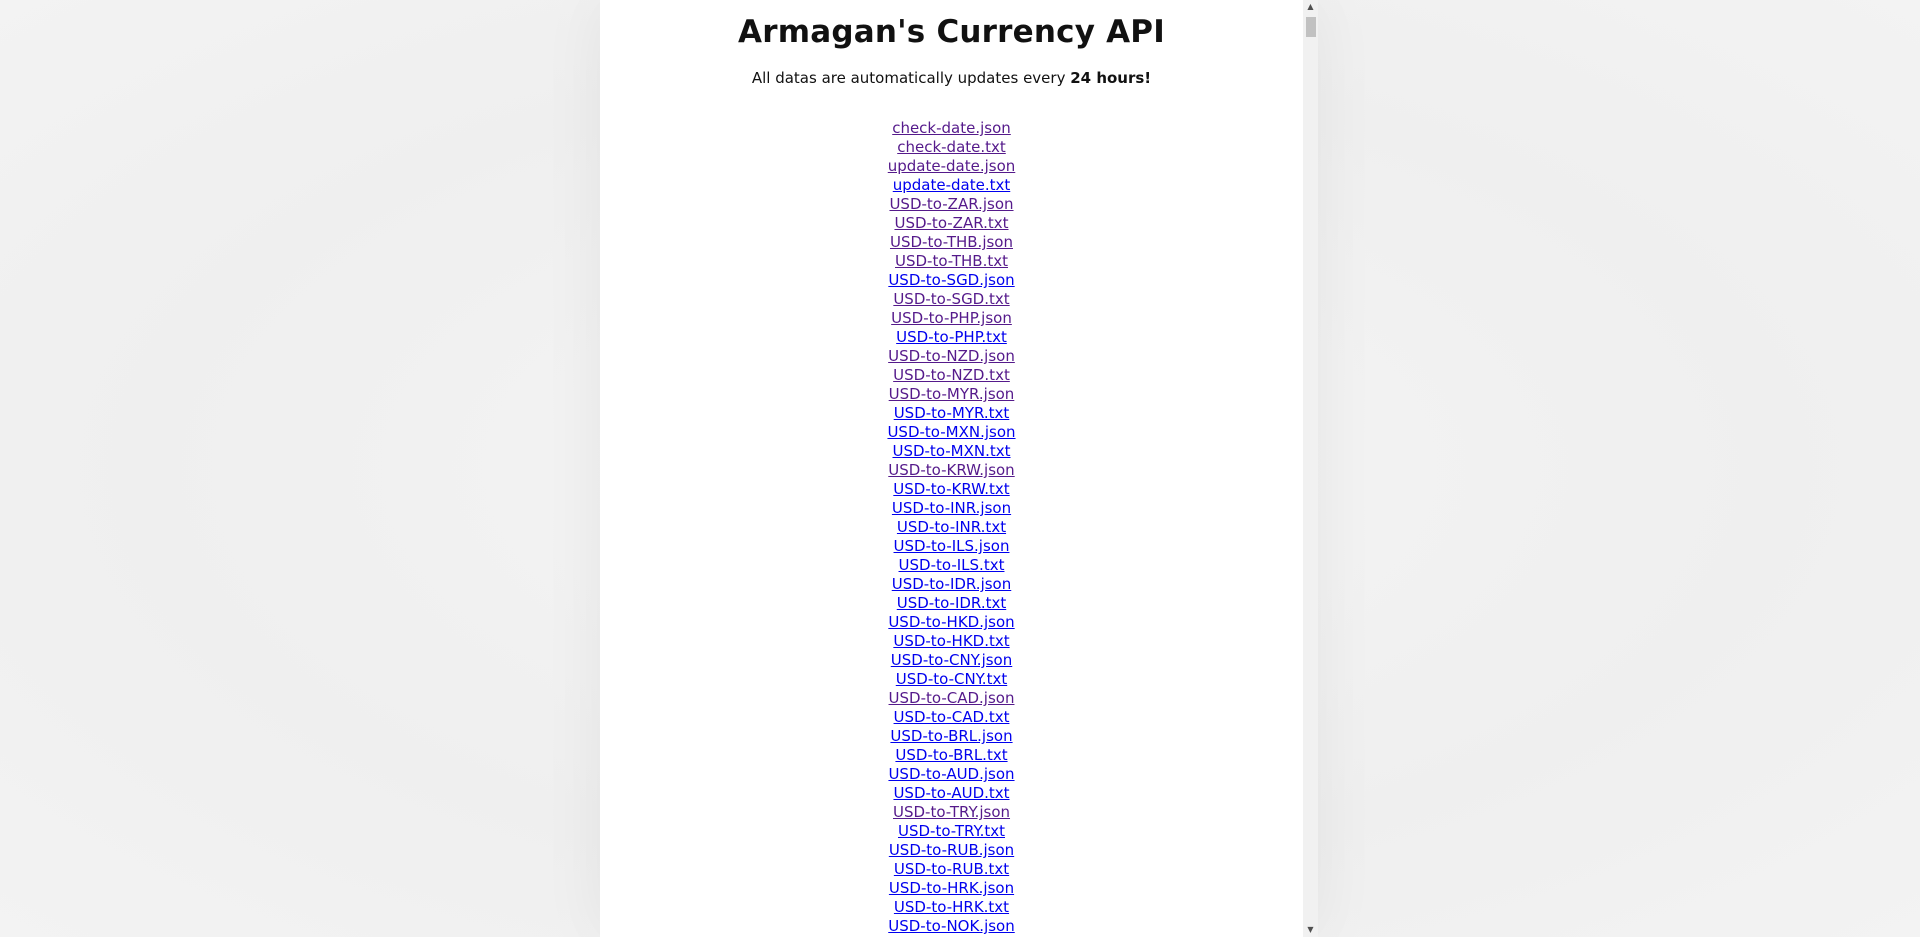 The width and height of the screenshot is (1920, 937). I want to click on file-link: USD-to-MYR.txt, so click(952, 413).